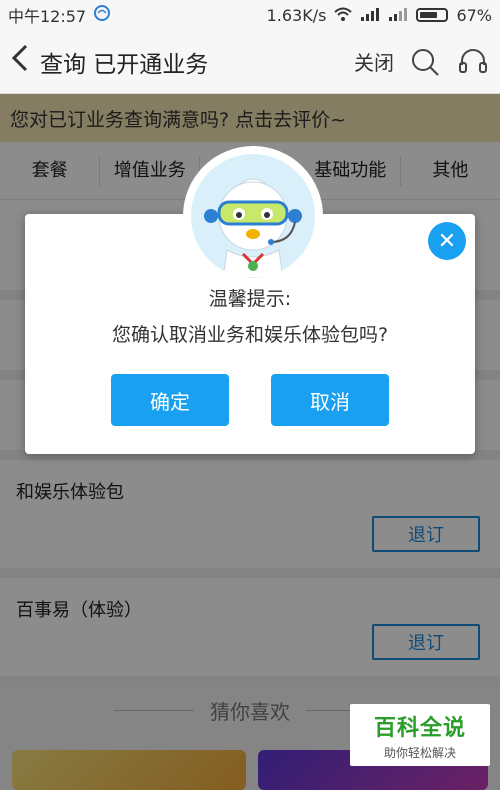 This screenshot has width=500, height=790. What do you see at coordinates (374, 61) in the screenshot?
I see `close-button: 关闭` at bounding box center [374, 61].